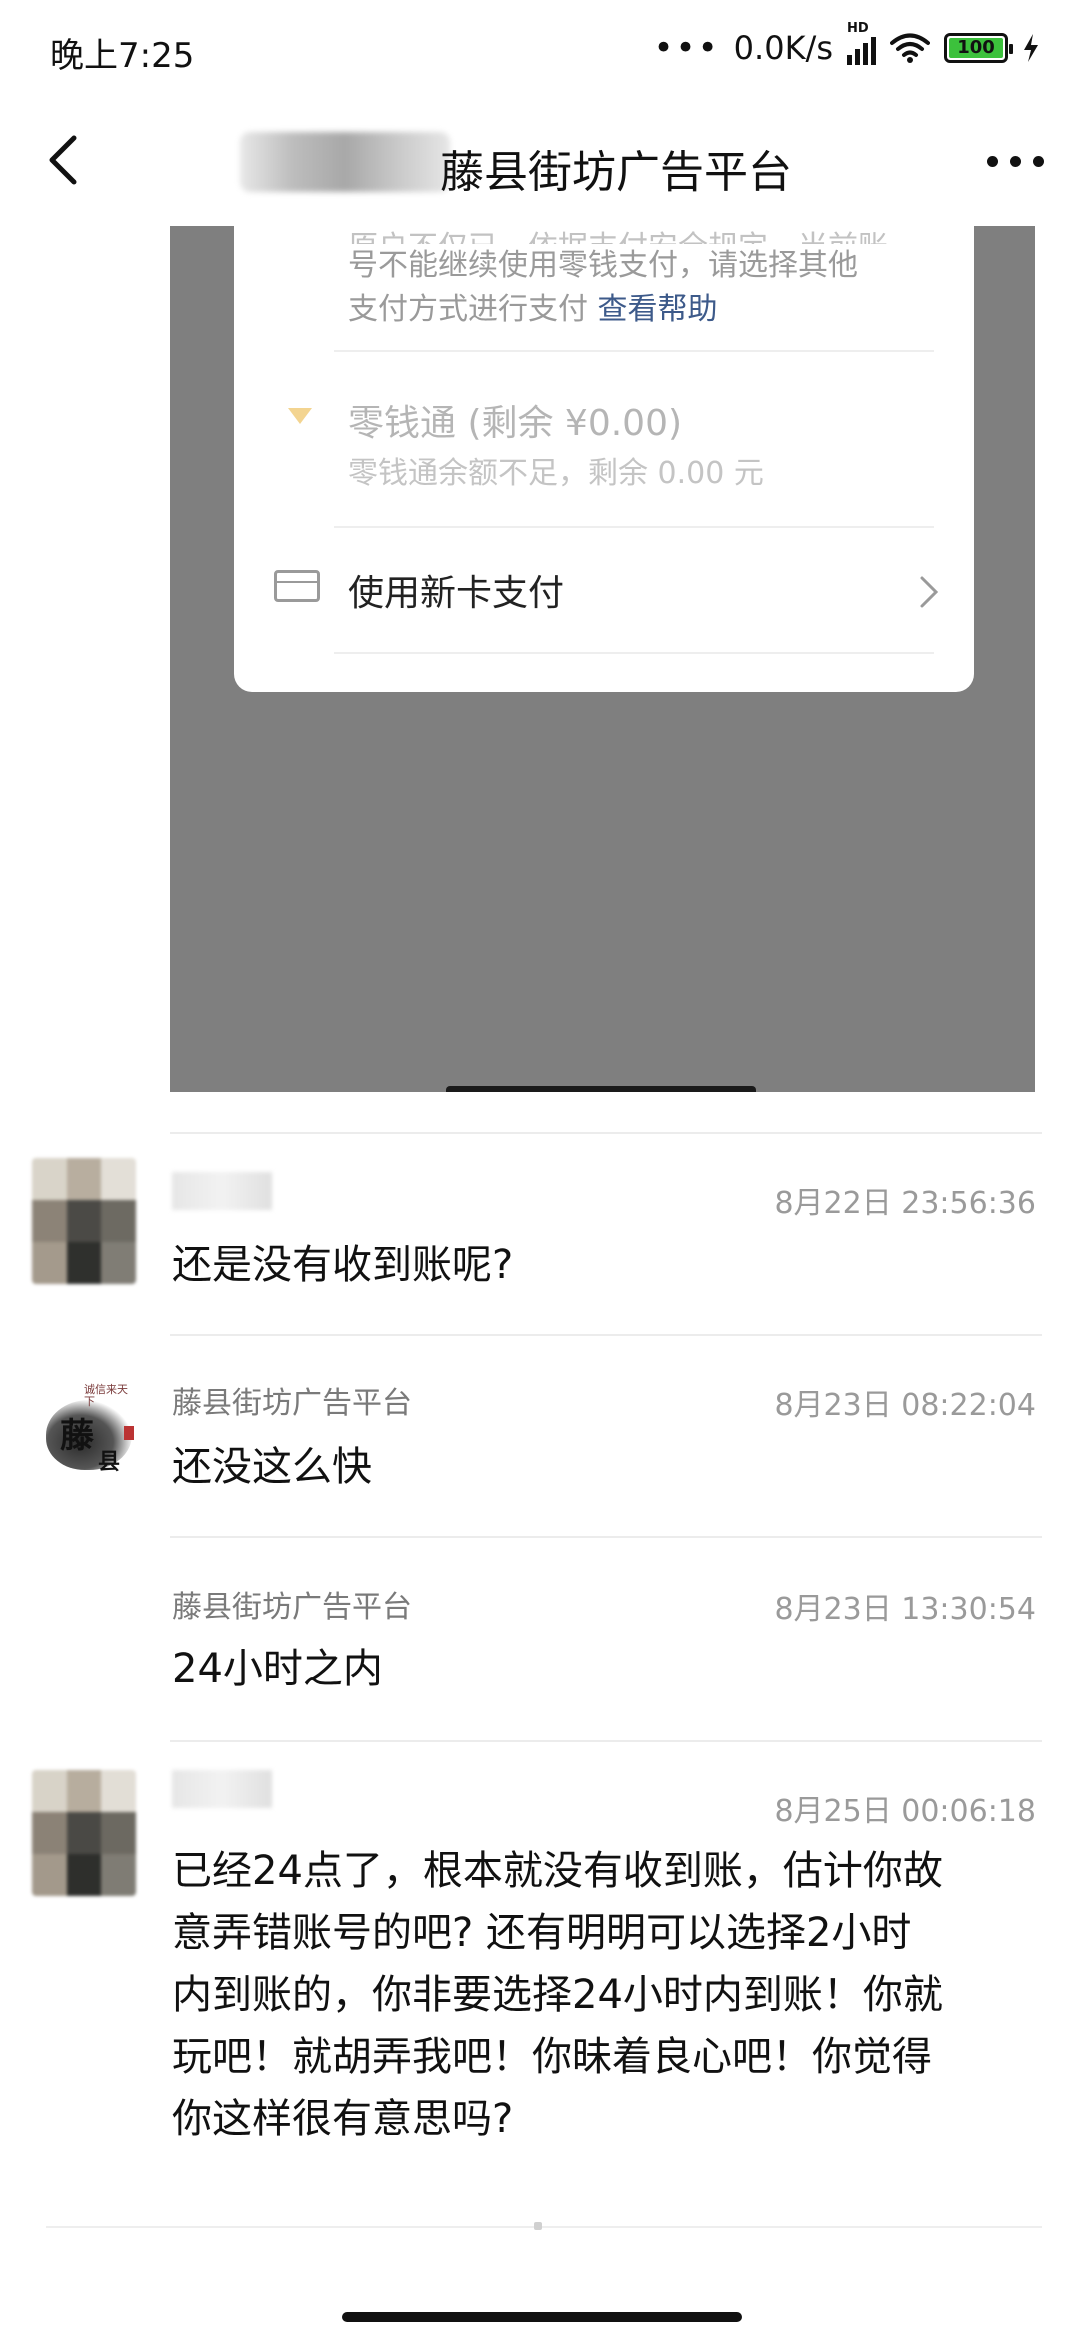 This screenshot has height=2340, width=1080. What do you see at coordinates (515, 423) in the screenshot?
I see `lingqiantong-option: 零钱通 (剩余 ¥0.00)` at bounding box center [515, 423].